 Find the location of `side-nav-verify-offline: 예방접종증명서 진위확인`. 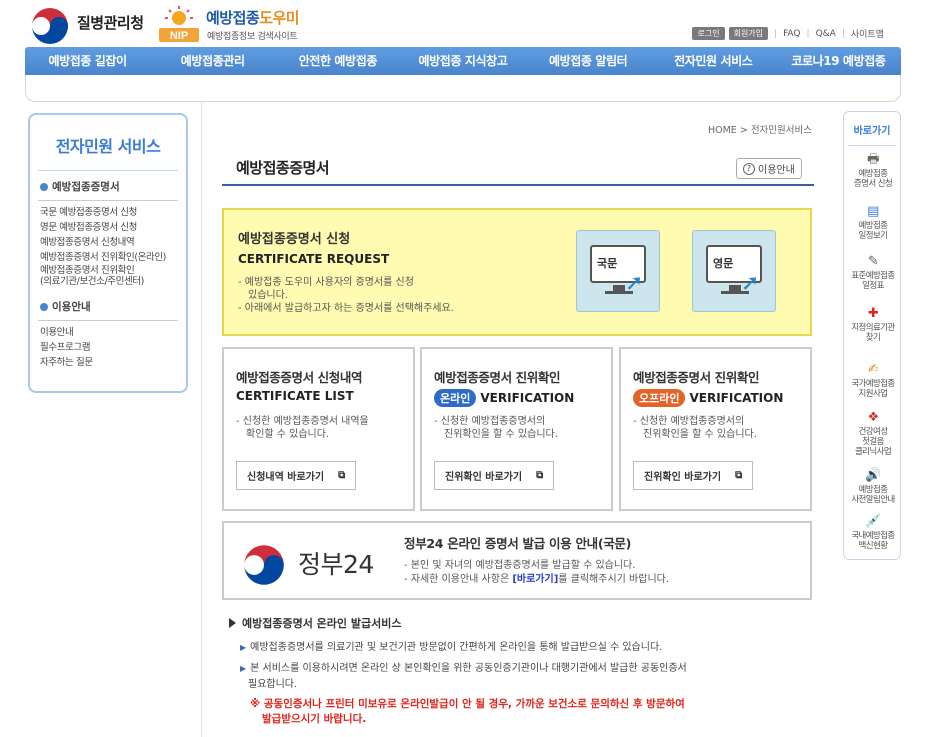

side-nav-verify-offline: 예방접종증명서 진위확인 is located at coordinates (108, 270).